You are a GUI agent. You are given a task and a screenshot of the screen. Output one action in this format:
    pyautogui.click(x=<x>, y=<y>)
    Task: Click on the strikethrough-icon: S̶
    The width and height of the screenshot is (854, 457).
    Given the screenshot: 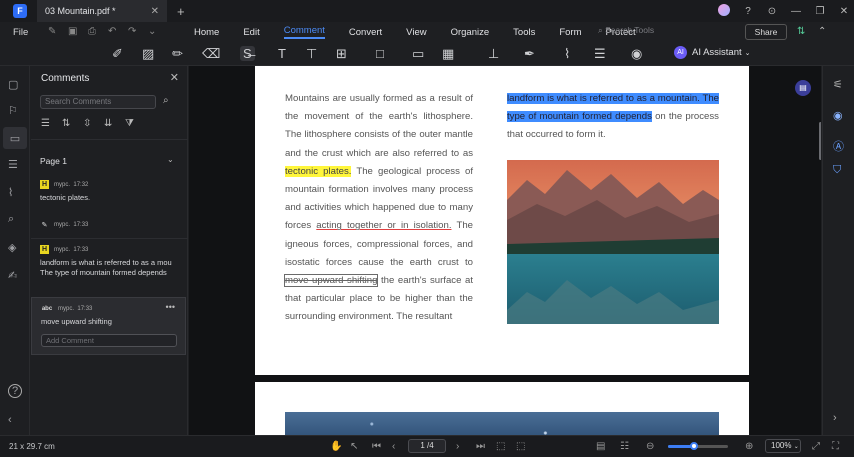 What is the action you would take?
    pyautogui.click(x=247, y=53)
    